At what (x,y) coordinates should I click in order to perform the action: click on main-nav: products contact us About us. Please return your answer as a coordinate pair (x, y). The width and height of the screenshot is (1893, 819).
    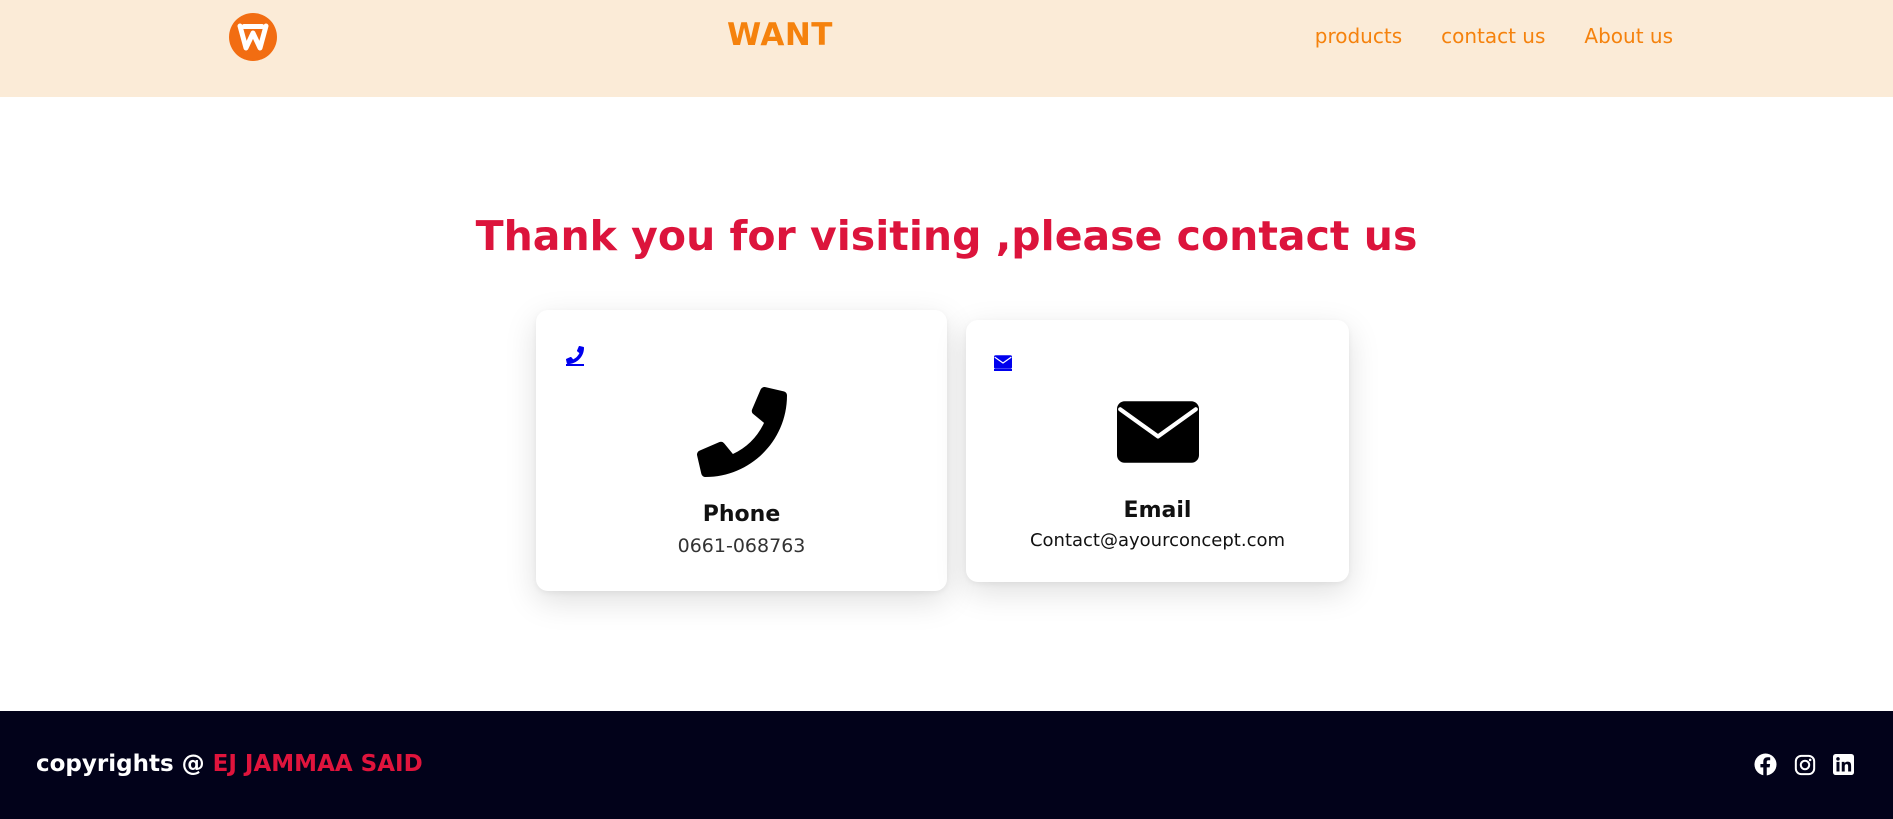
    Looking at the image, I should click on (1494, 36).